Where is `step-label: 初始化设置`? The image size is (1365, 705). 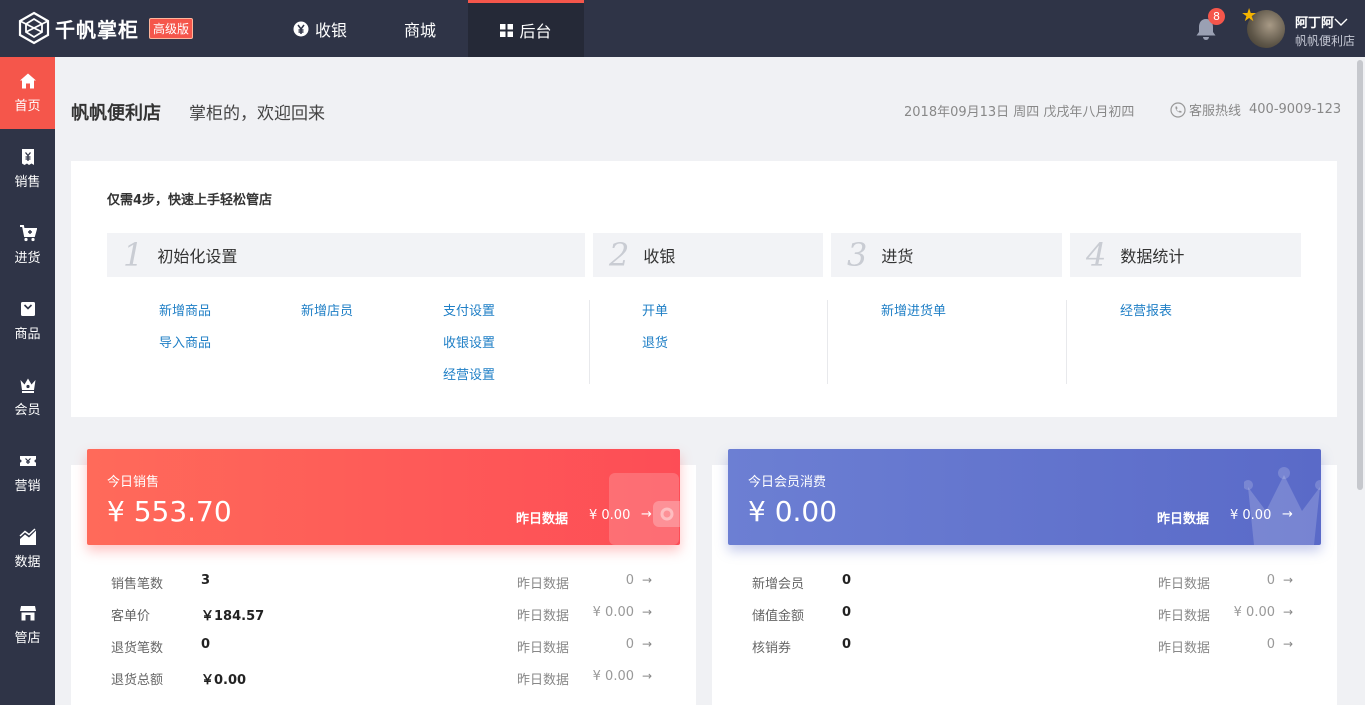
step-label: 初始化设置 is located at coordinates (197, 256).